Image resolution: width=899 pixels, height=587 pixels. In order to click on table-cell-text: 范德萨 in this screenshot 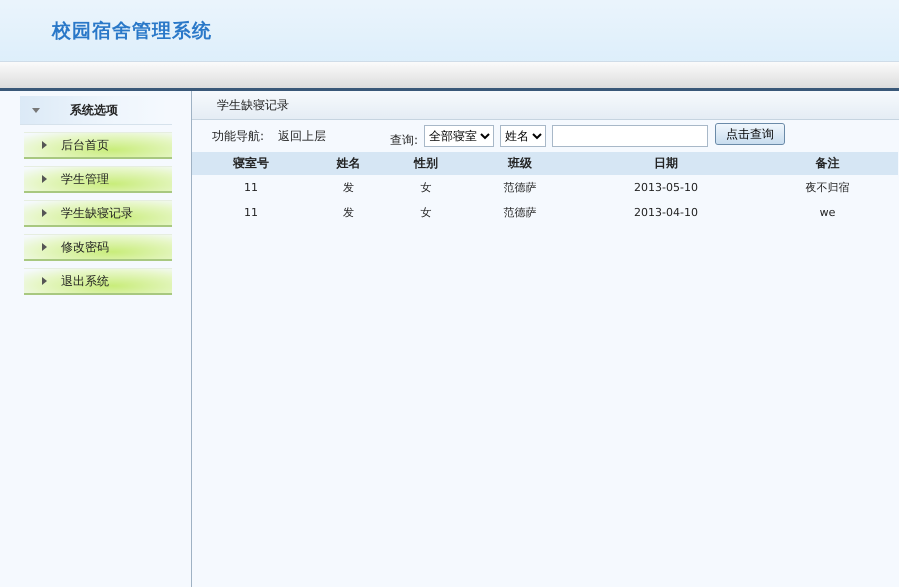, I will do `click(520, 213)`.